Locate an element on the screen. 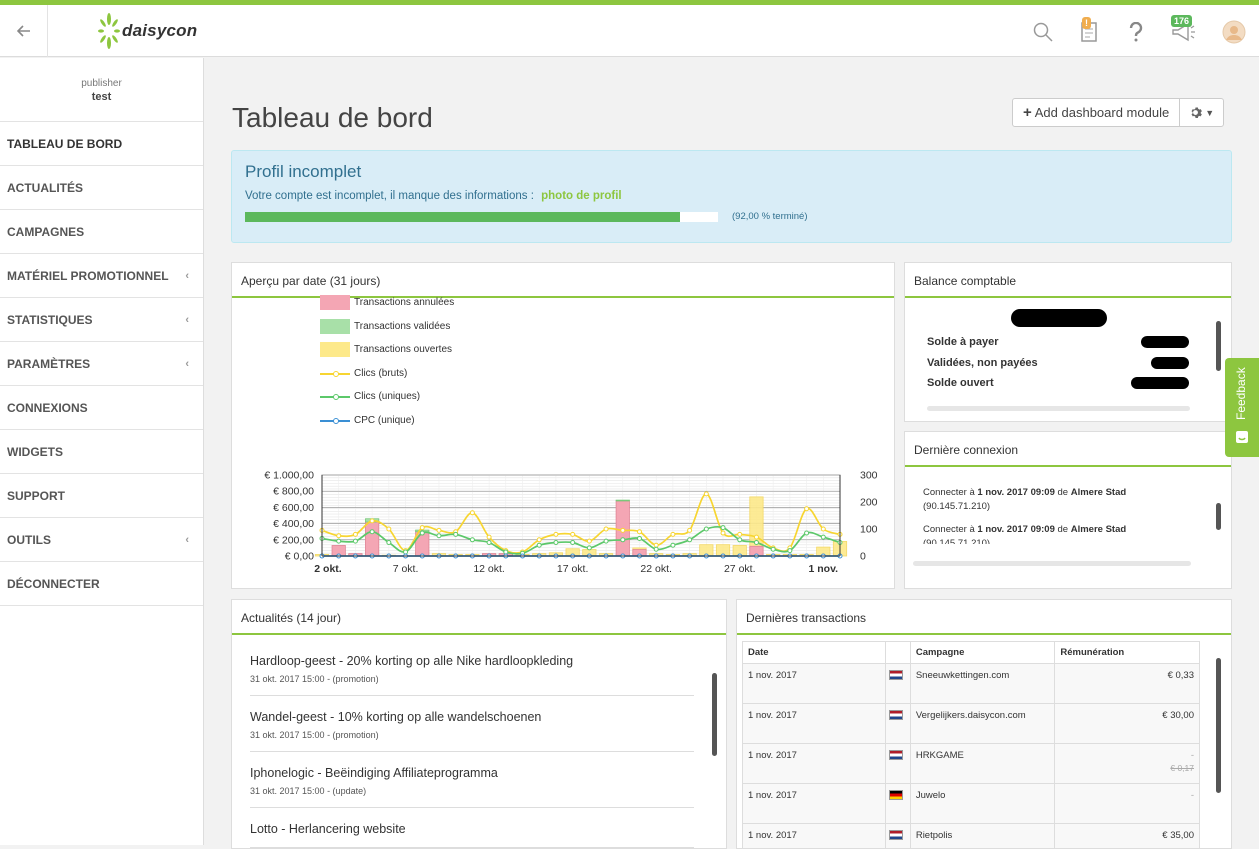 Image resolution: width=1259 pixels, height=849 pixels. col-campaign: Campagne is located at coordinates (982, 653).